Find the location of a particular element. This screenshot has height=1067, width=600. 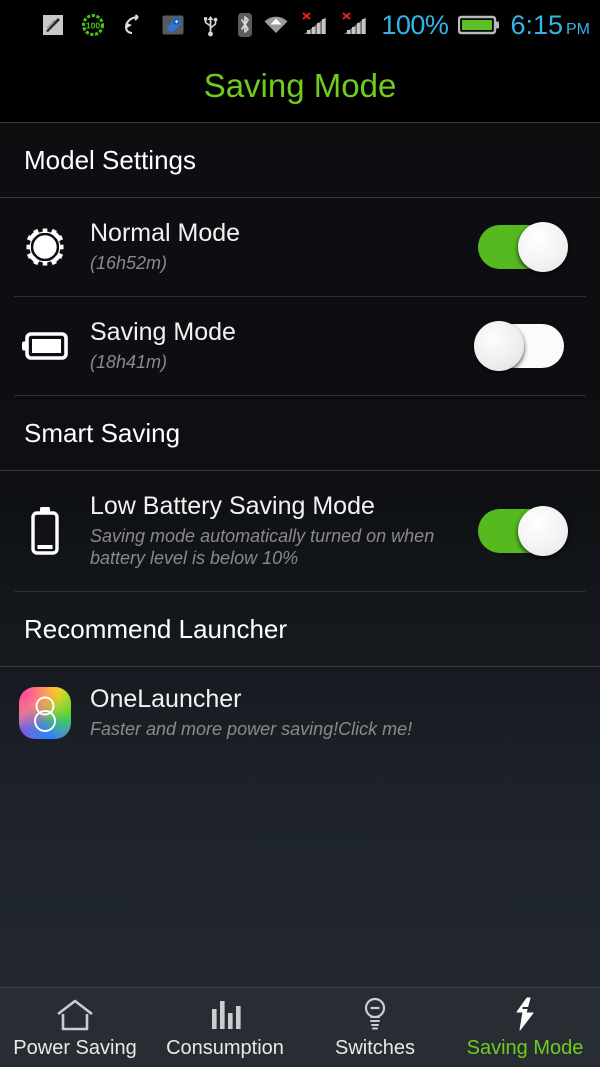

section-header-recommend-launcher: Recommend Launcher is located at coordinates (300, 629).